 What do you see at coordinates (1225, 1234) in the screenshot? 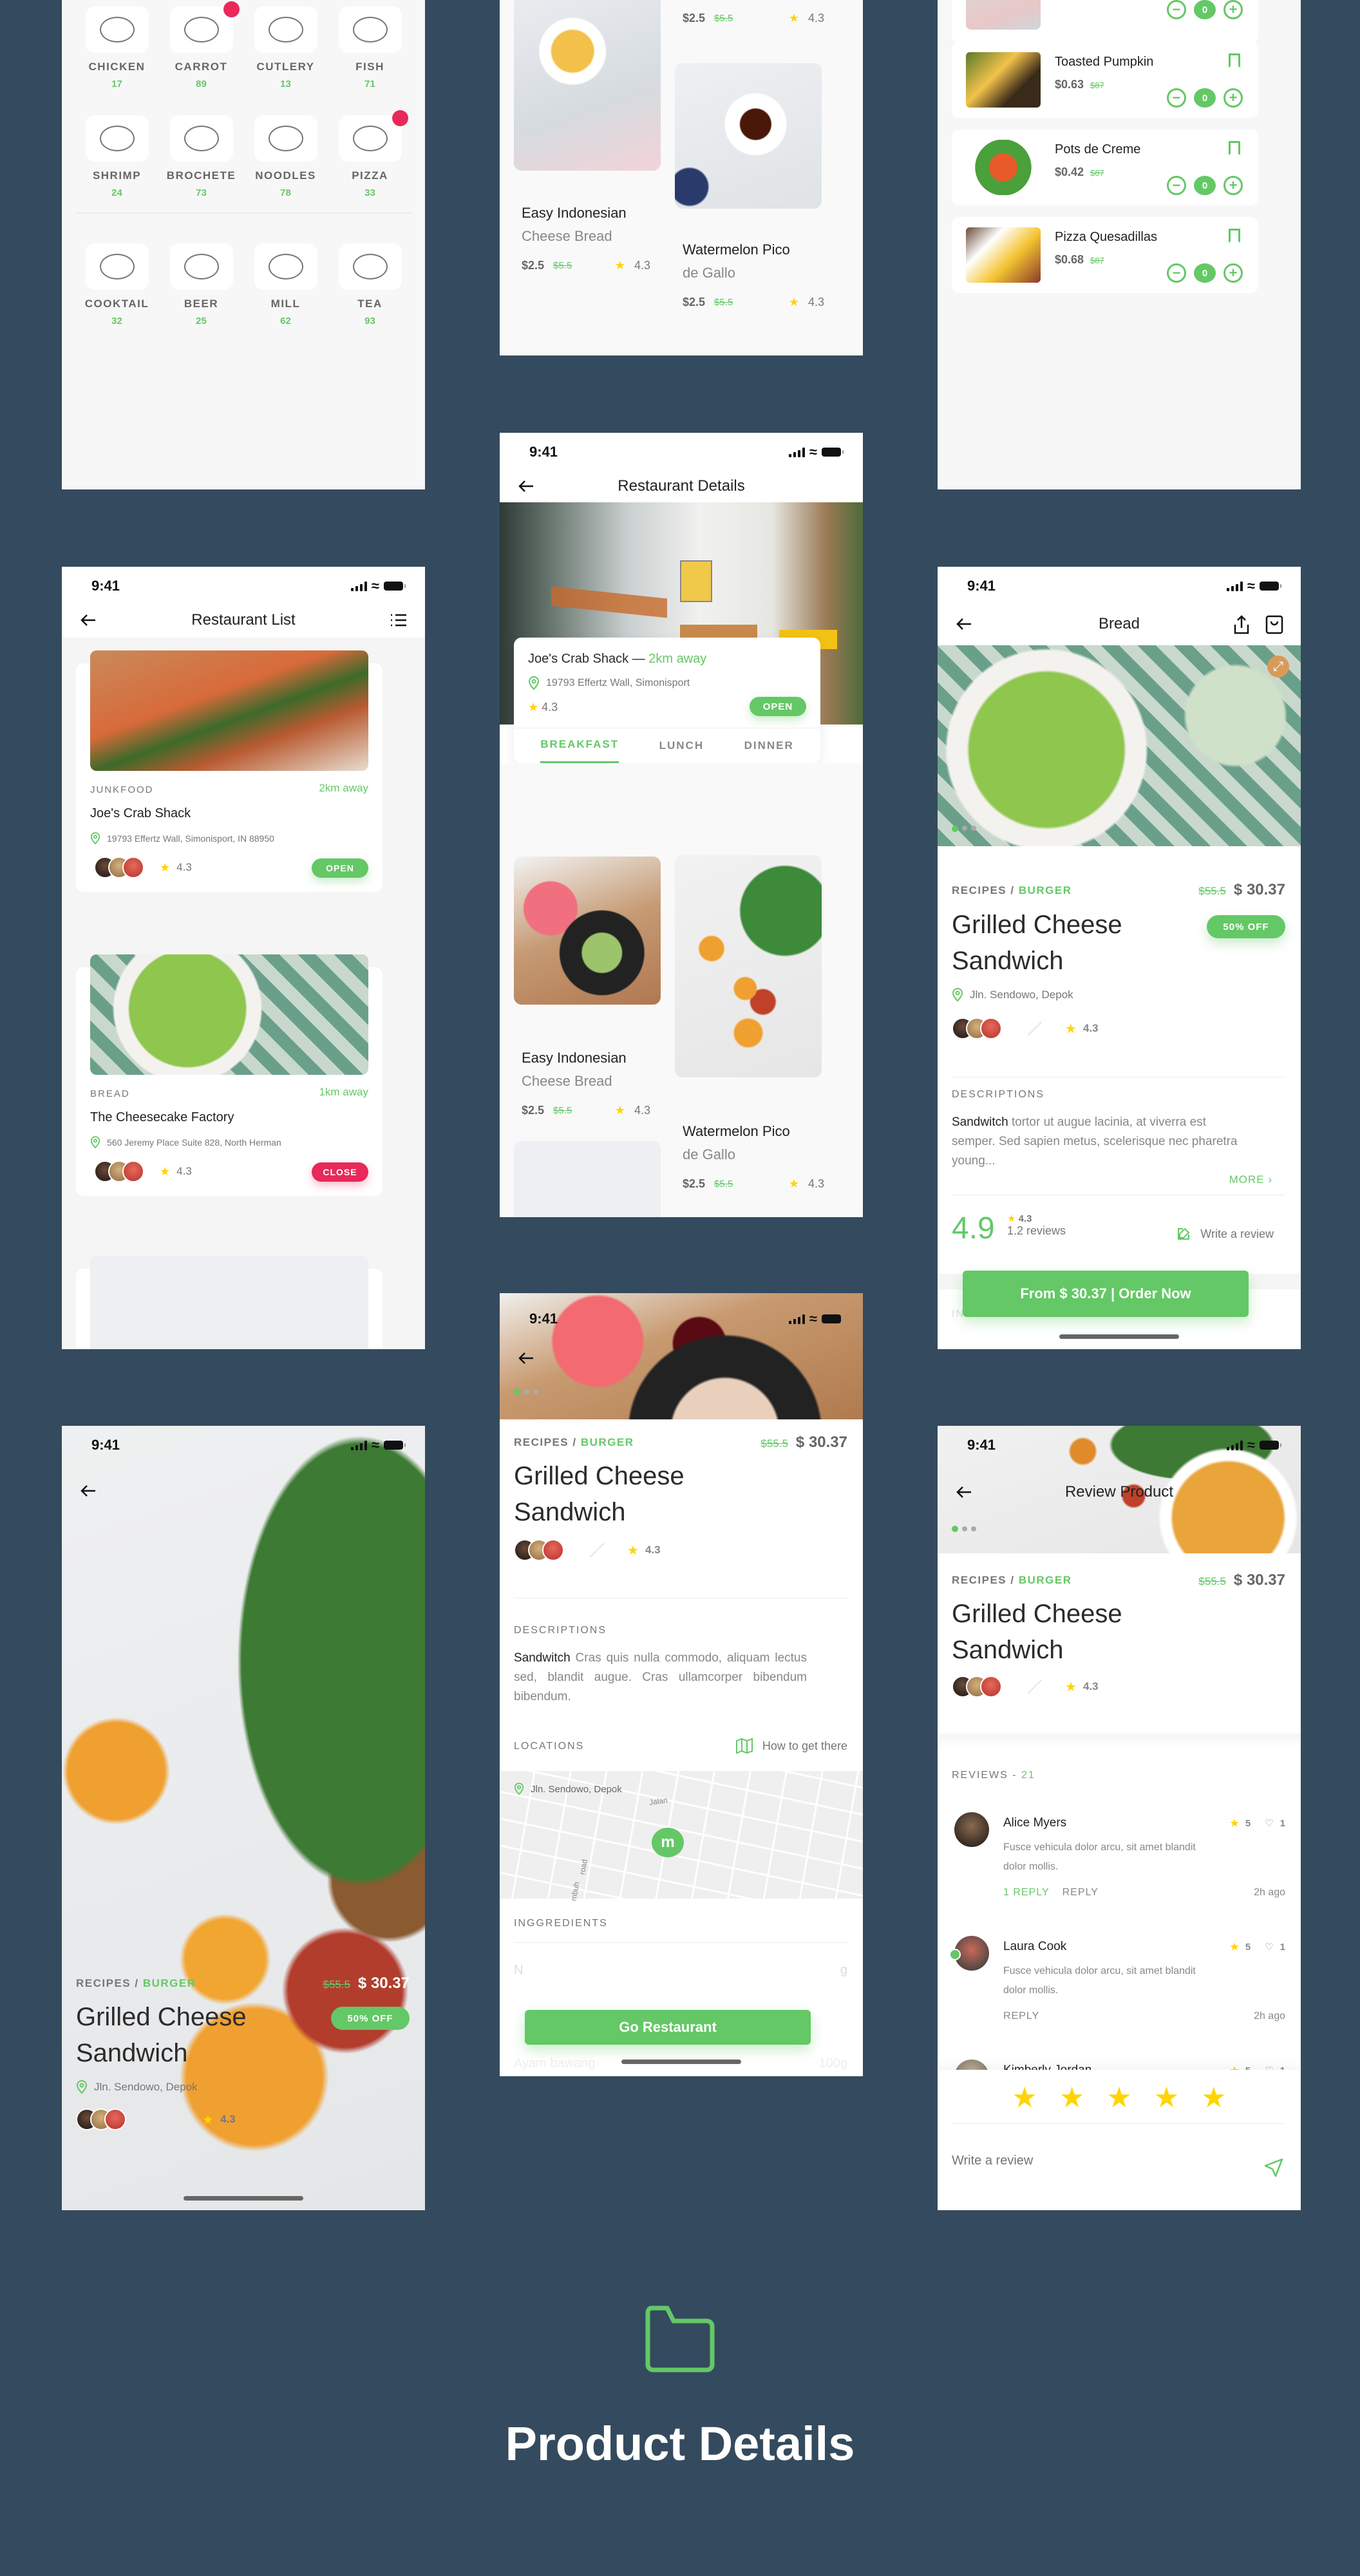
I see `write-review-link: Write a review` at bounding box center [1225, 1234].